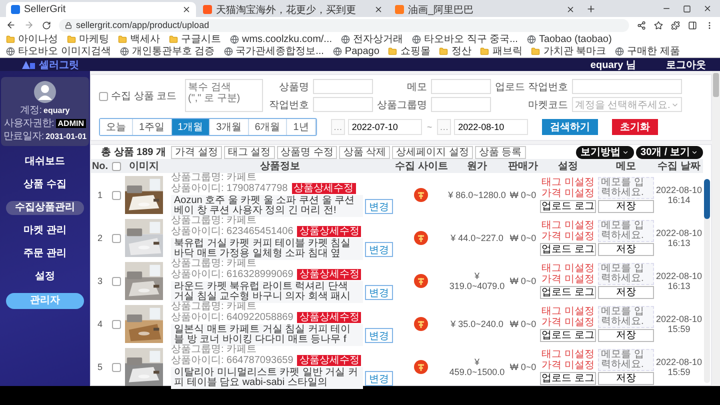 This screenshot has width=720, height=405. What do you see at coordinates (45, 185) in the screenshot?
I see `sidebar-item: 상품 수집` at bounding box center [45, 185].